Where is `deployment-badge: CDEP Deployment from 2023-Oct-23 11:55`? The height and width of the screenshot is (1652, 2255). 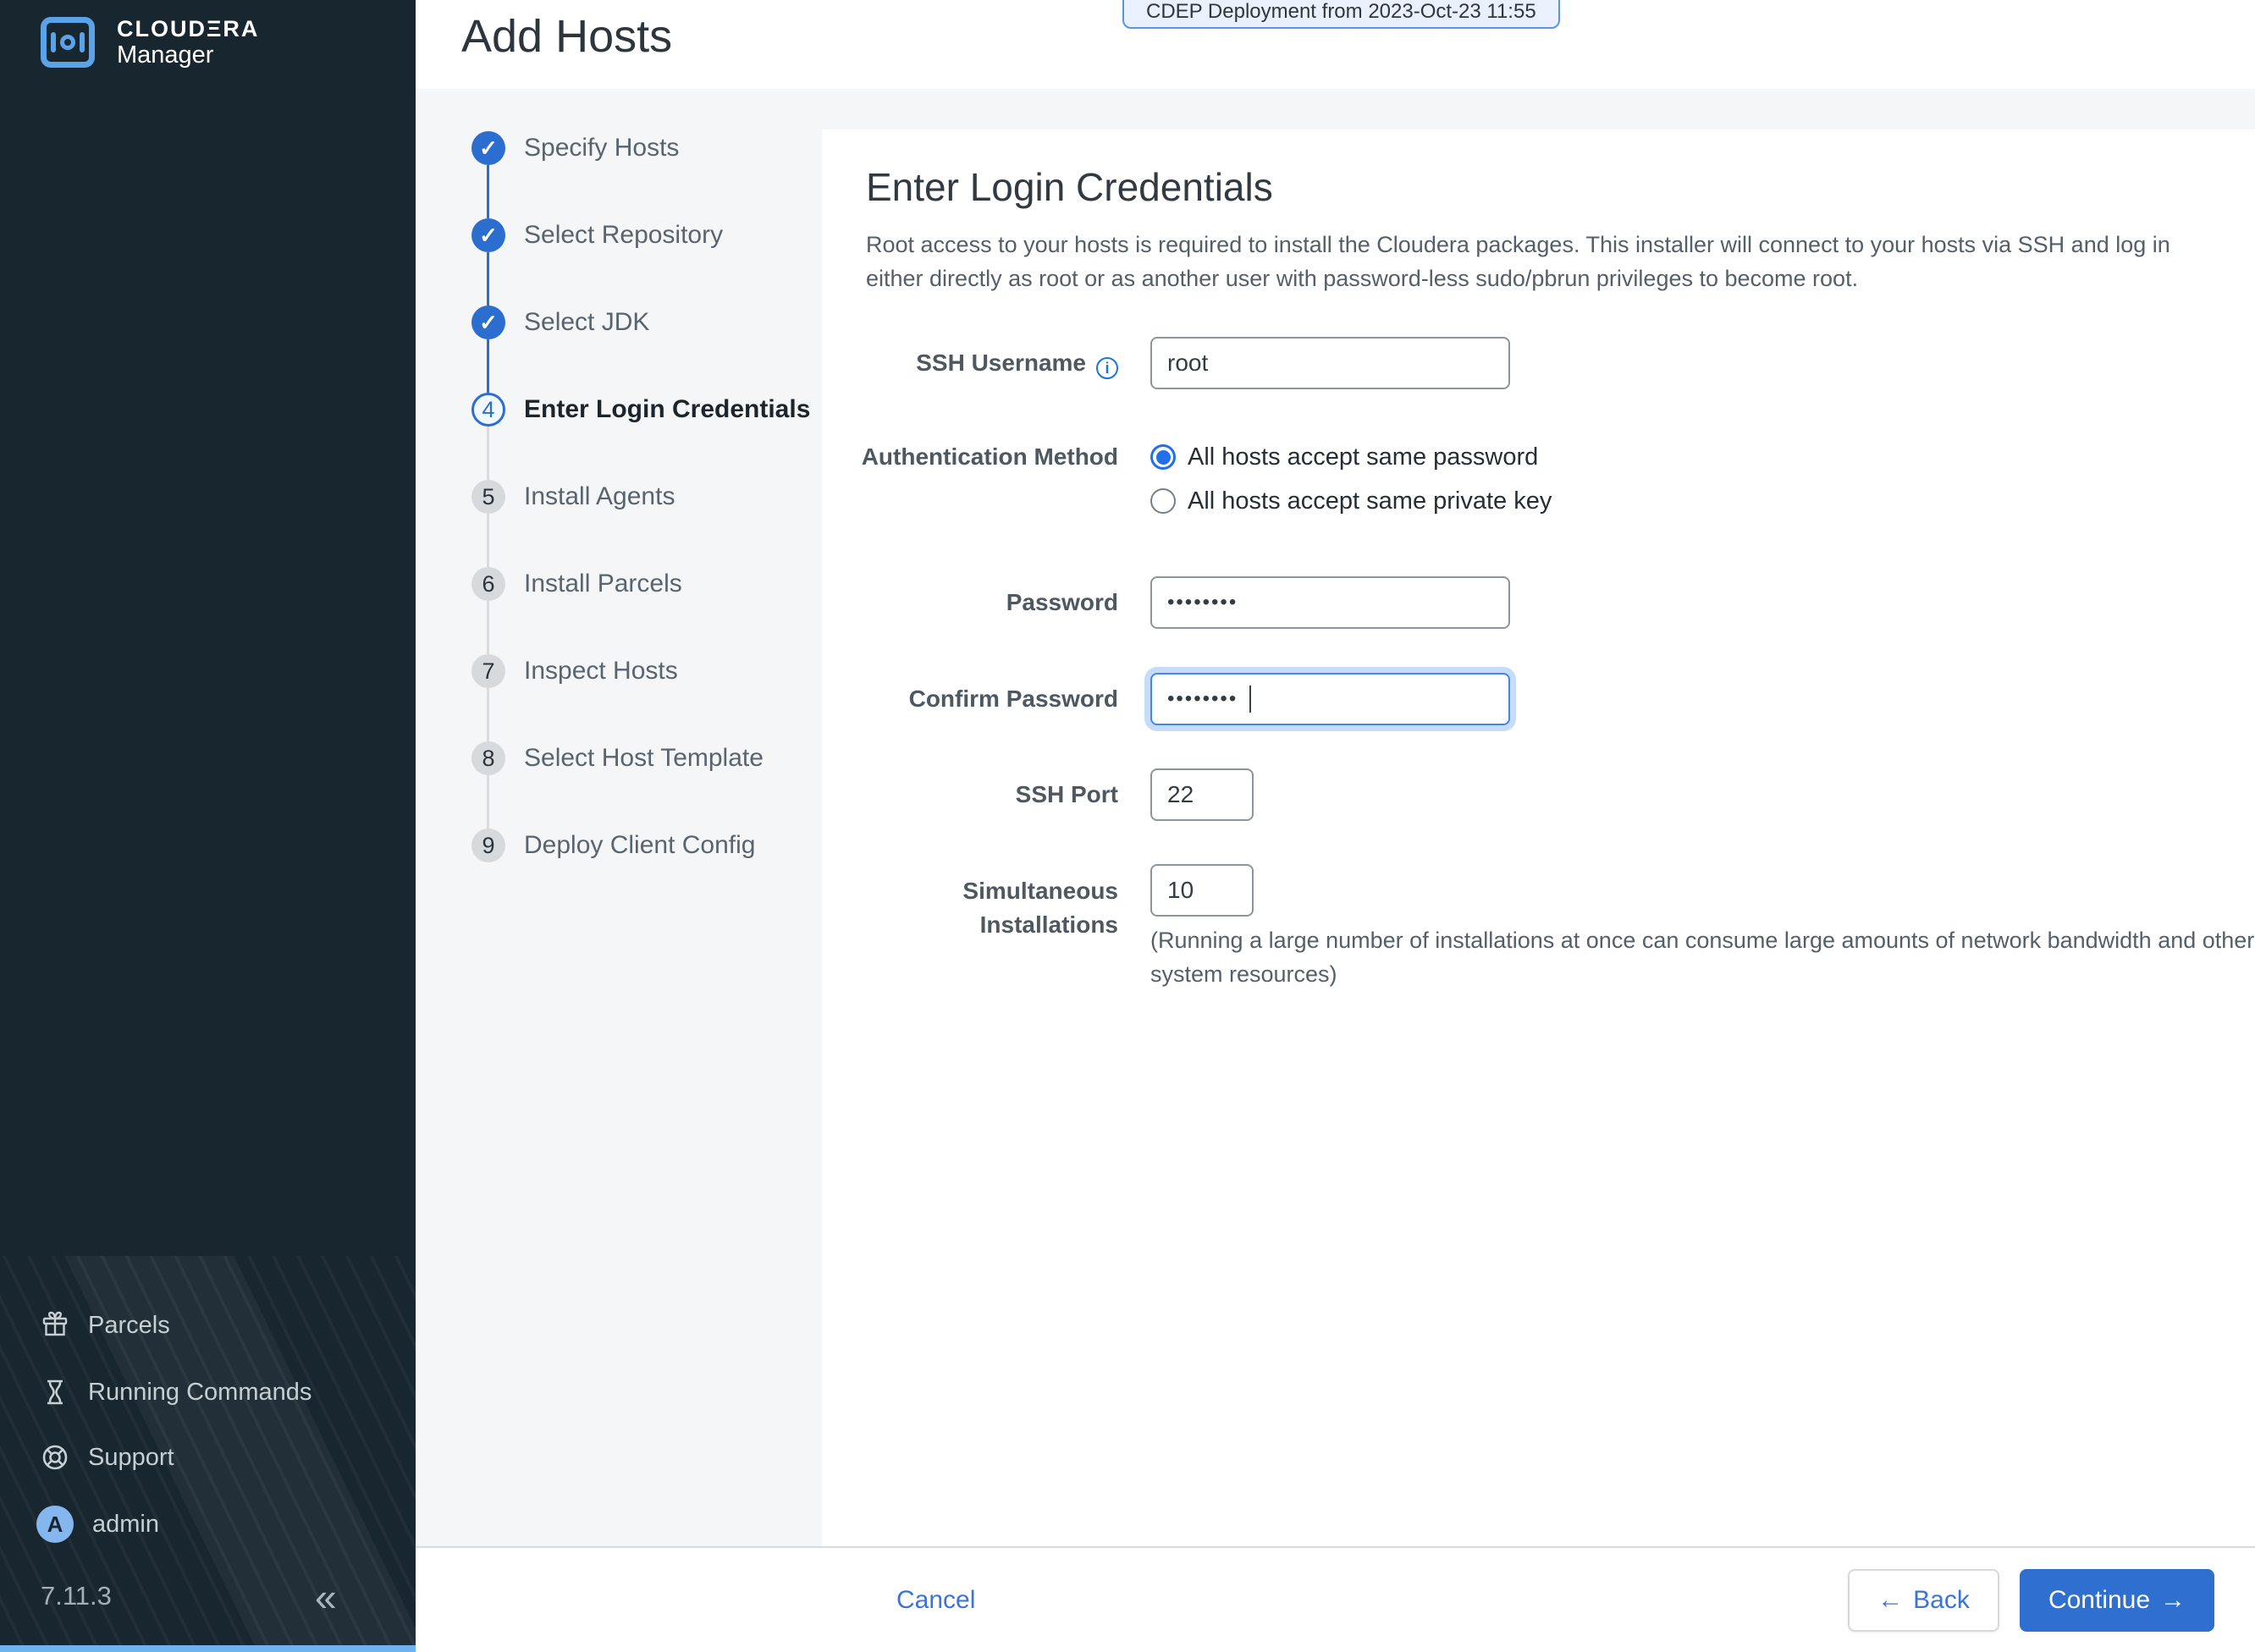 deployment-badge: CDEP Deployment from 2023-Oct-23 11:55 is located at coordinates (1341, 14).